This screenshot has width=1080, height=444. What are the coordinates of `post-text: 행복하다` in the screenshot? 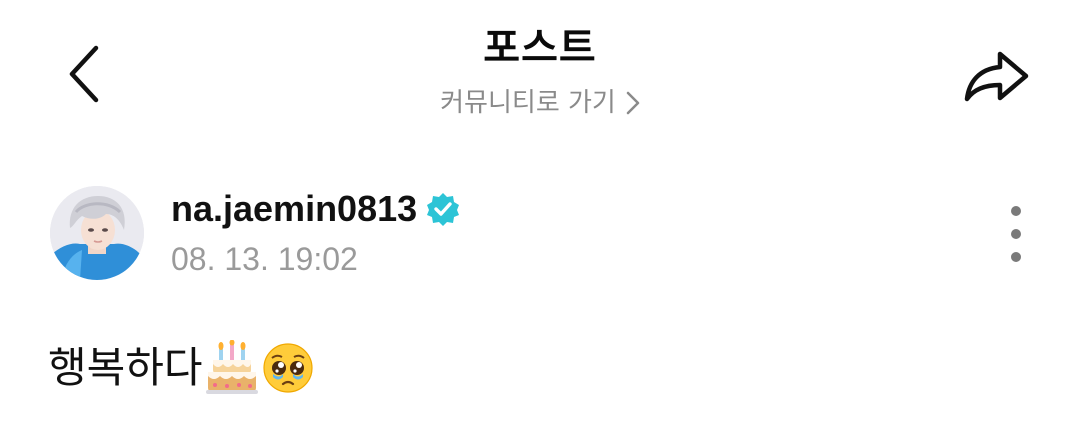 It's located at (125, 367).